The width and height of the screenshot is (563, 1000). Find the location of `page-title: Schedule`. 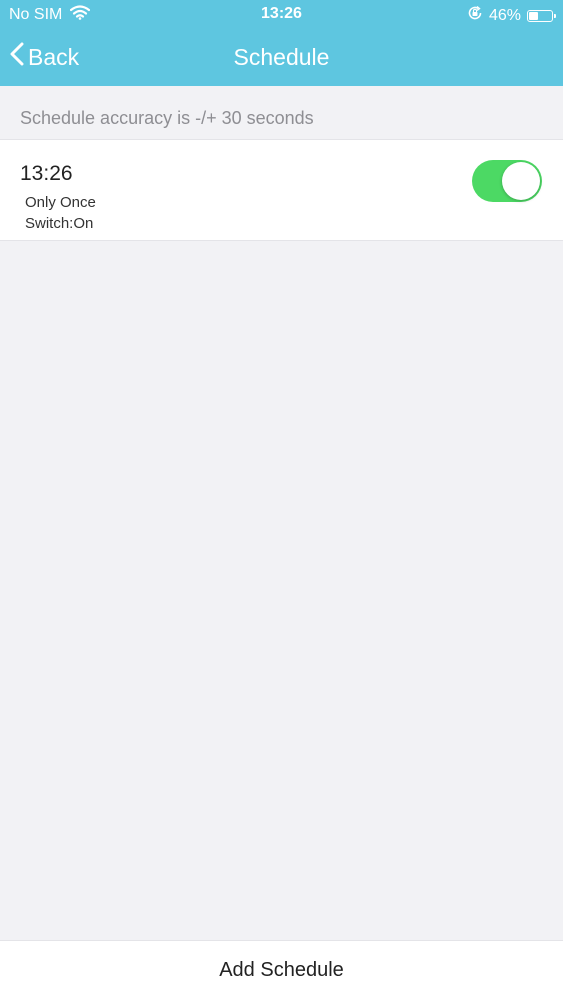

page-title: Schedule is located at coordinates (281, 57).